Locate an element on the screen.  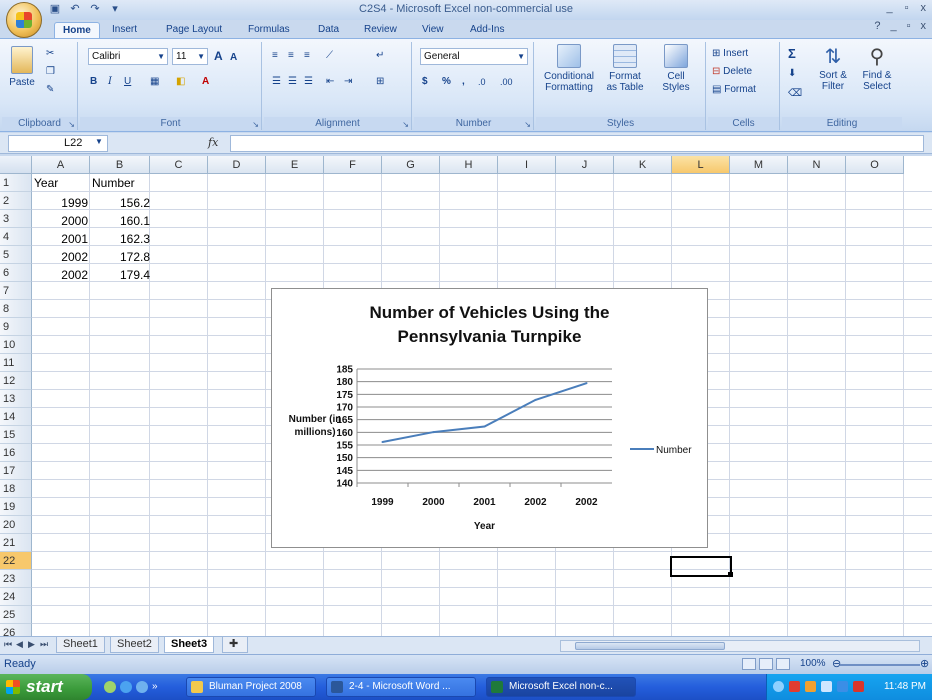
row-header-19: 19 is located at coordinates (16, 507).